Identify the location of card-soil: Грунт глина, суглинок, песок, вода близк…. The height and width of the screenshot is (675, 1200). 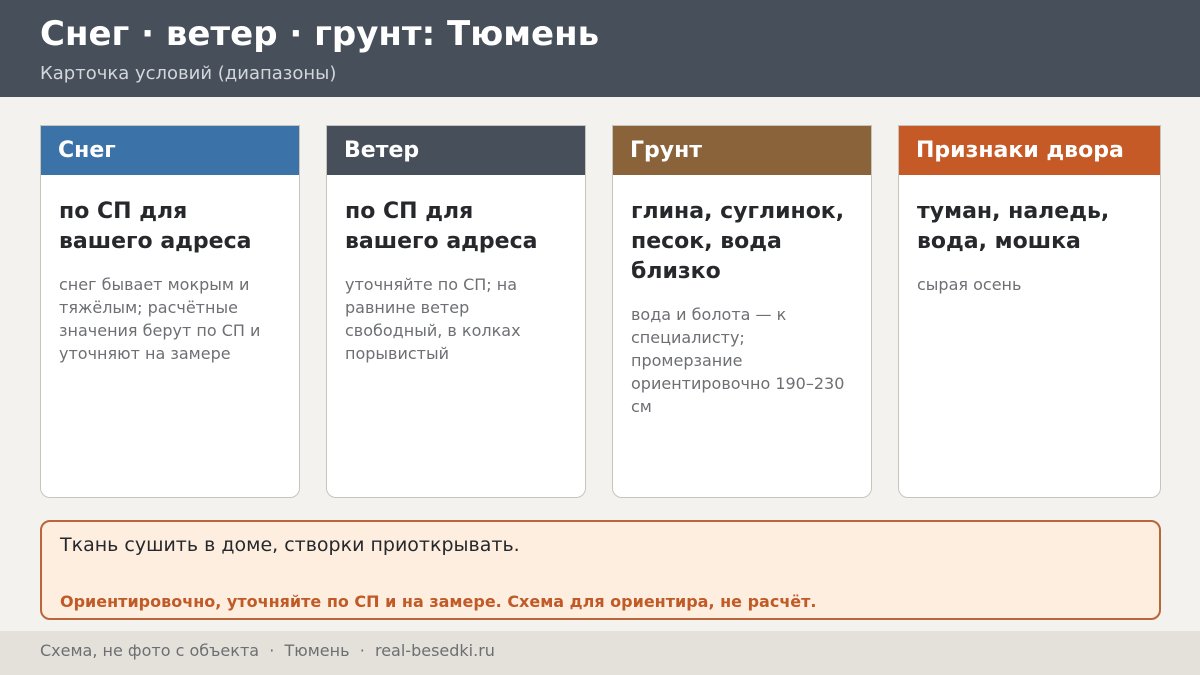
(742, 311).